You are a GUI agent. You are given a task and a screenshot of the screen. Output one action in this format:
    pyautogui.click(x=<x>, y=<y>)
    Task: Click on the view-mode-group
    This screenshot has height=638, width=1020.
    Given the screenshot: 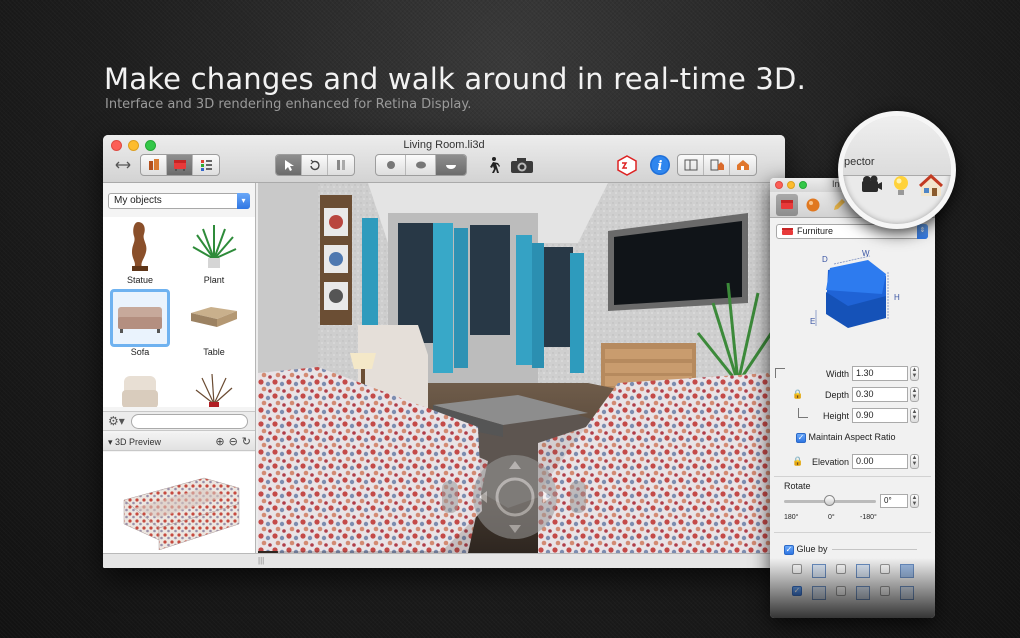 What is the action you would take?
    pyautogui.click(x=421, y=165)
    